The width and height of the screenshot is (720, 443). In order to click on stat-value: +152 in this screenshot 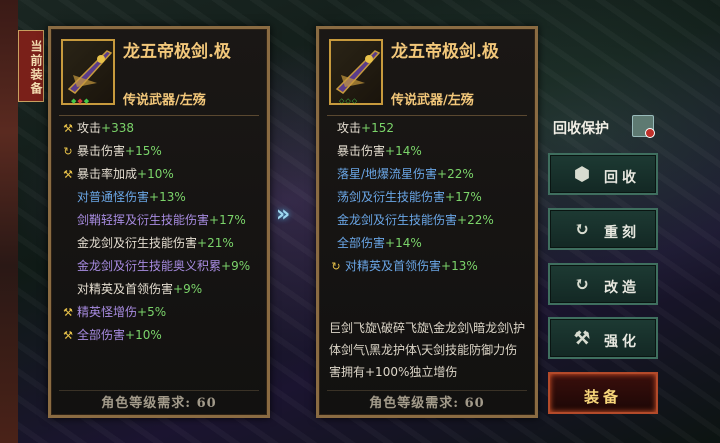, I will do `click(377, 128)`.